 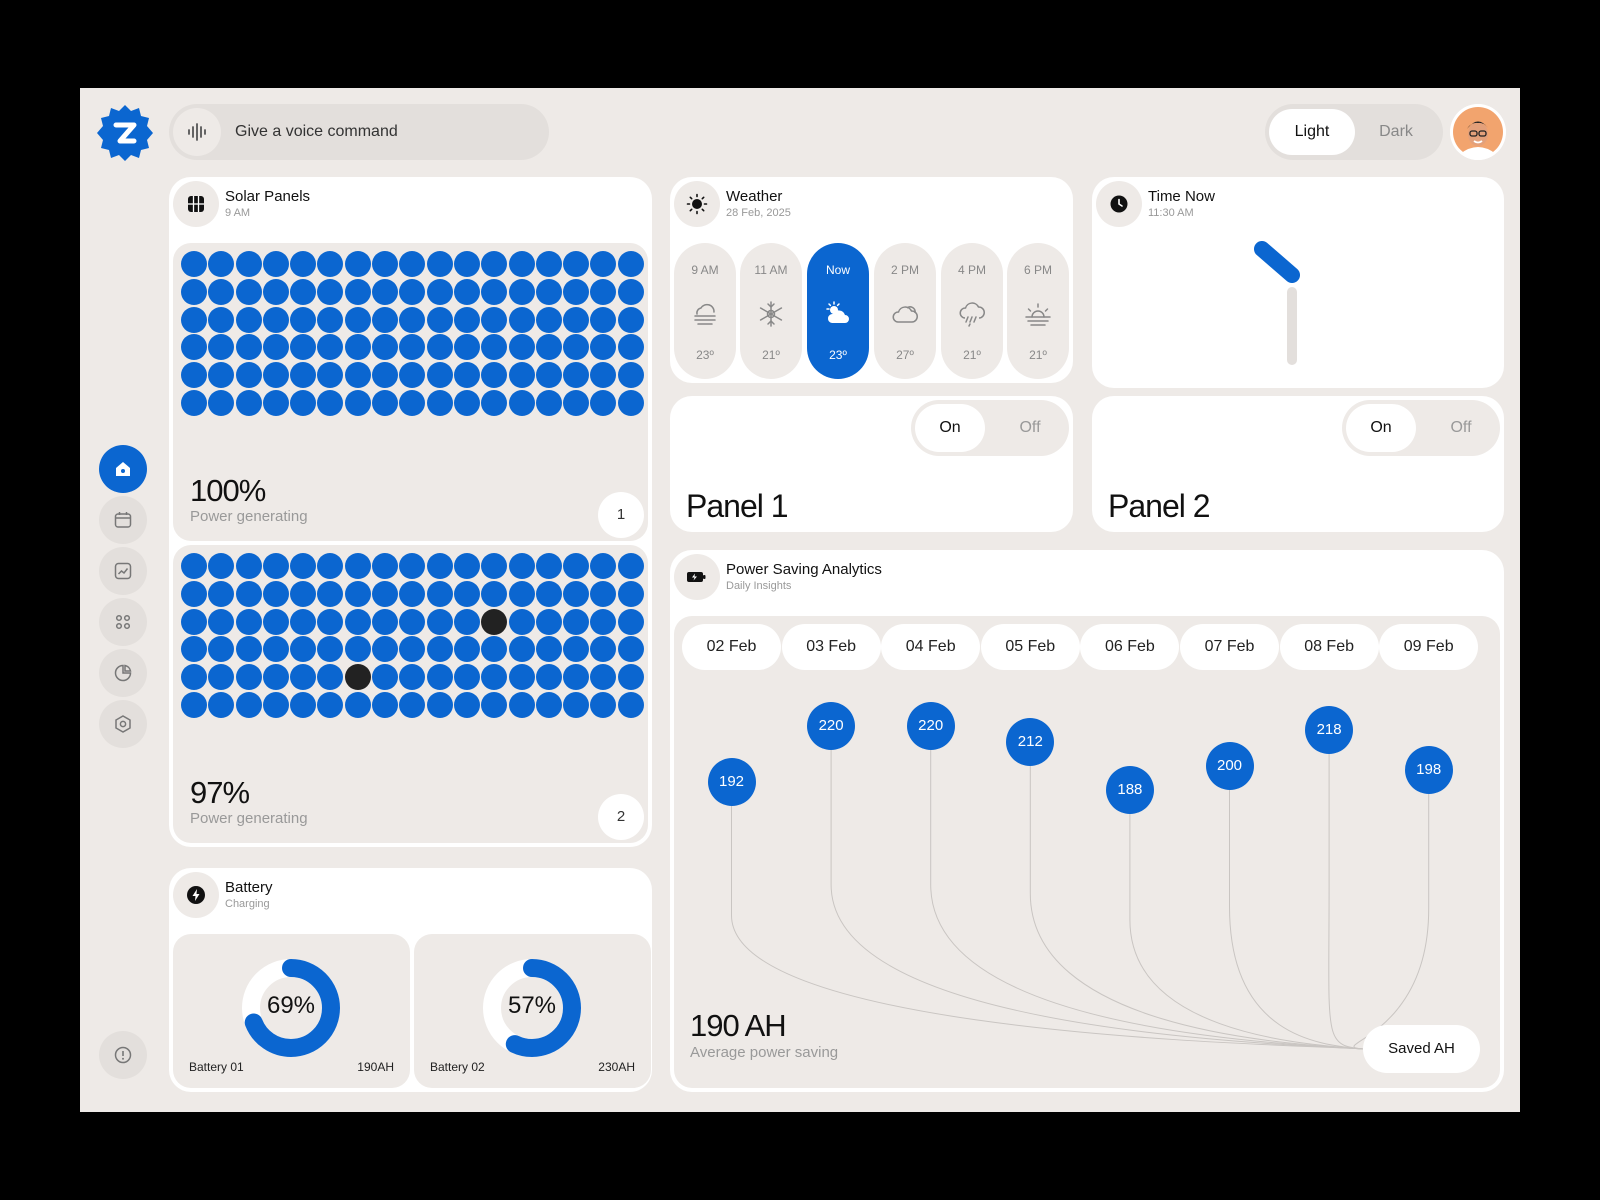 I want to click on value-bubble: 192, so click(x=731, y=782).